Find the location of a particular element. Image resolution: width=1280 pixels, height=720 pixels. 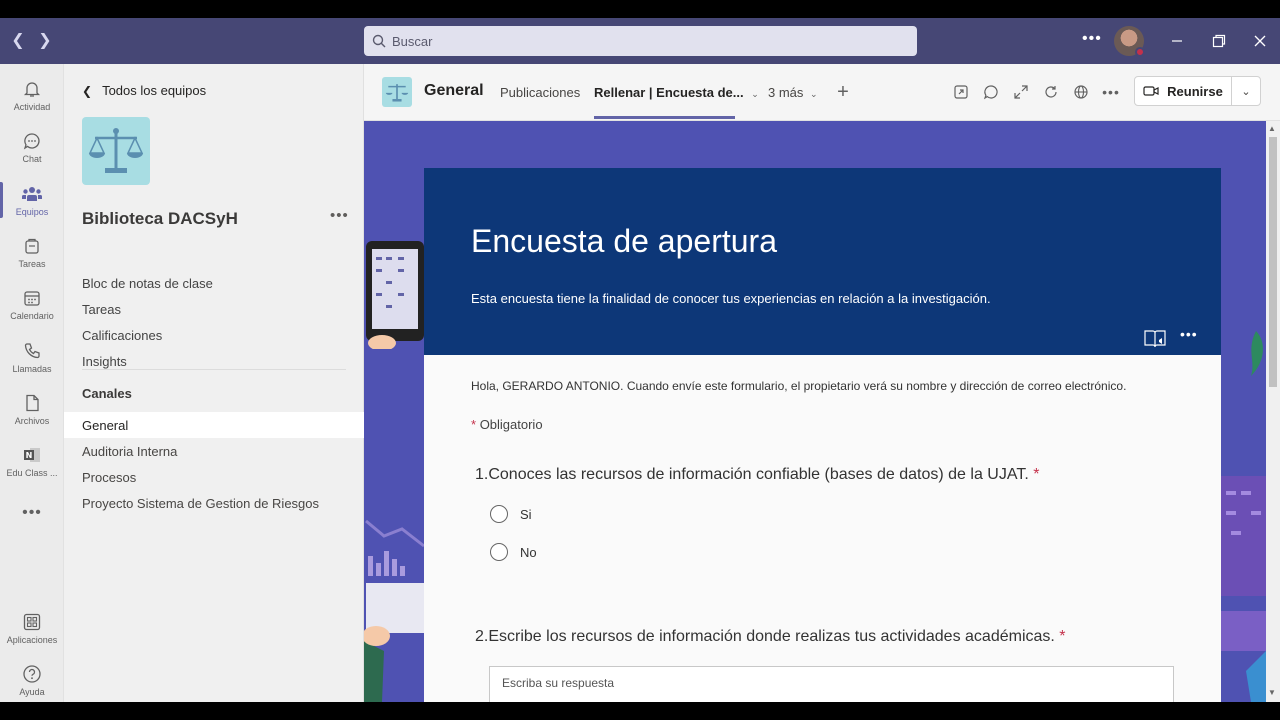

link-insights: Insights is located at coordinates (104, 361).